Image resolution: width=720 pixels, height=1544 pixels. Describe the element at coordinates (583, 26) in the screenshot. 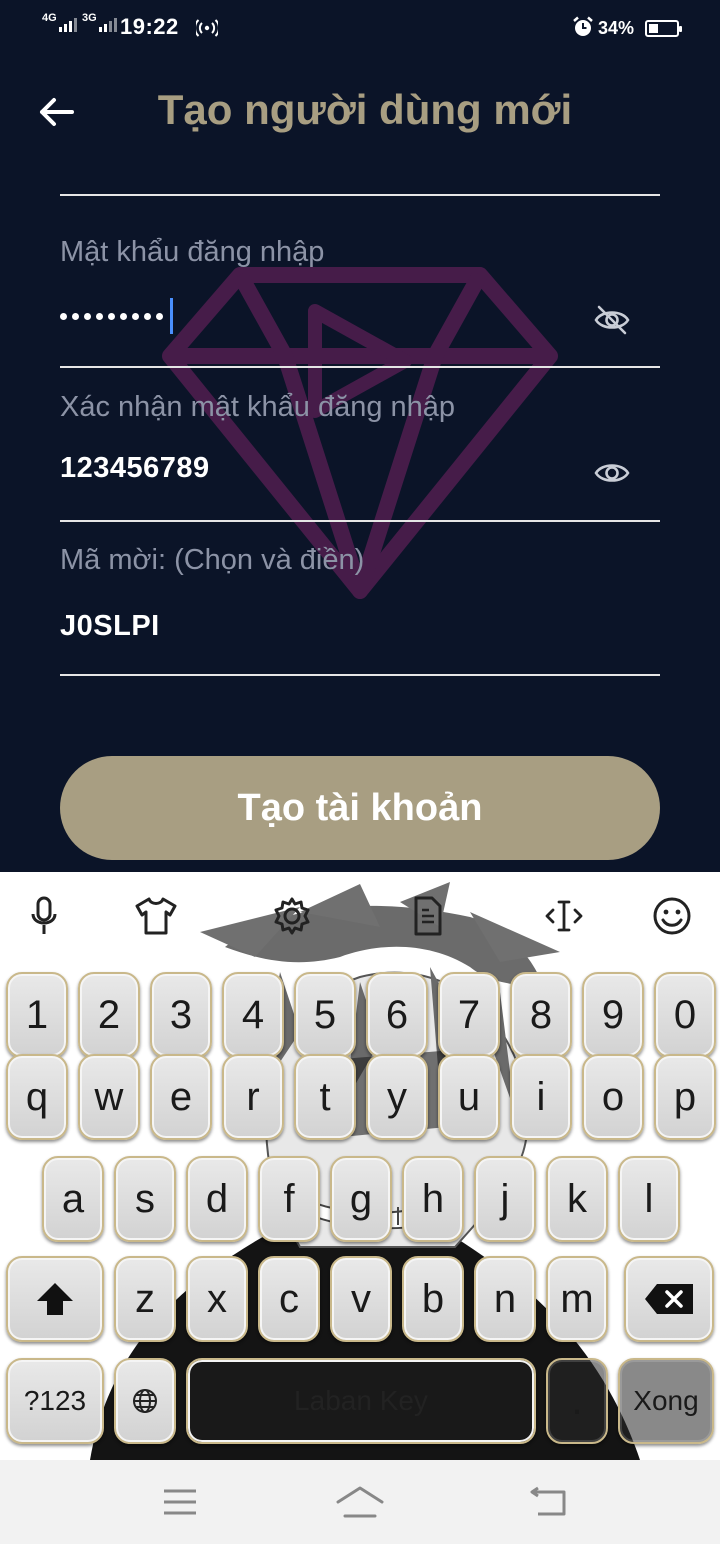

I see `alarm-clock-icon` at that location.